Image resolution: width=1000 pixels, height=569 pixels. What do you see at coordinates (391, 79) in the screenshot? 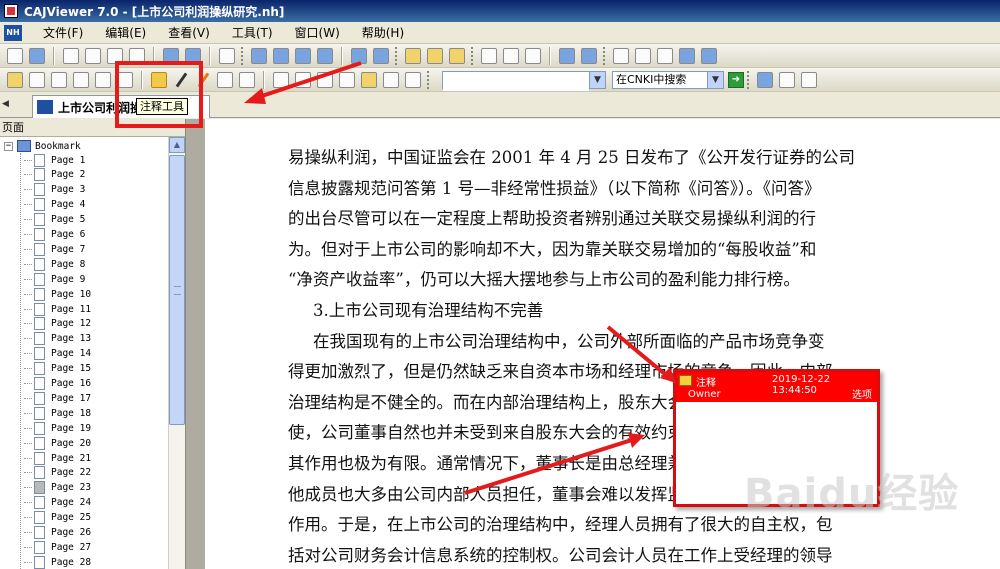
I see `link-icon` at bounding box center [391, 79].